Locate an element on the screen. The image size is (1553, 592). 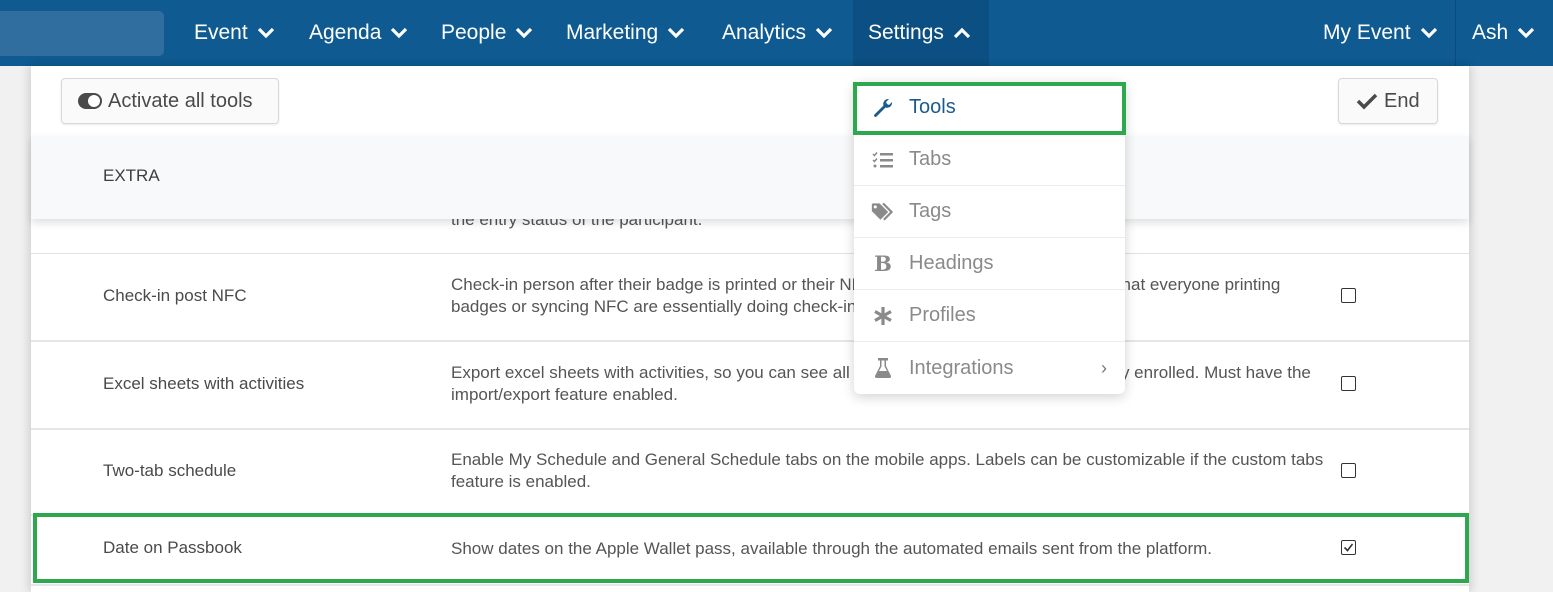
wrench-icon is located at coordinates (883, 108).